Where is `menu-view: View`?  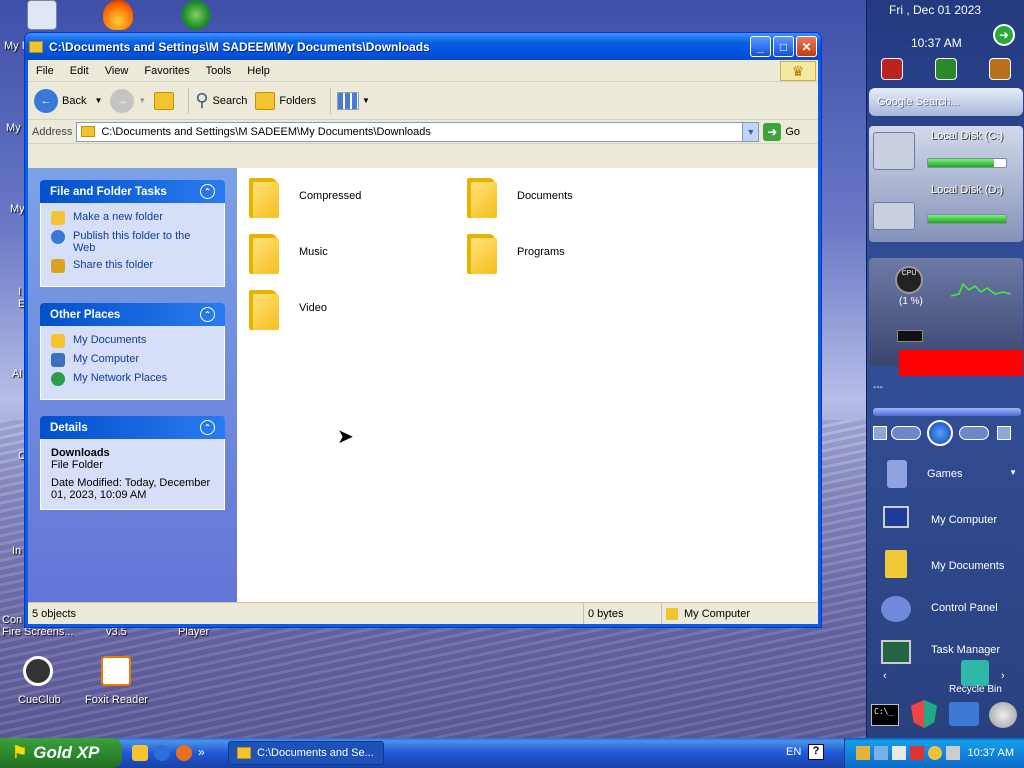
menu-view: View is located at coordinates (117, 71).